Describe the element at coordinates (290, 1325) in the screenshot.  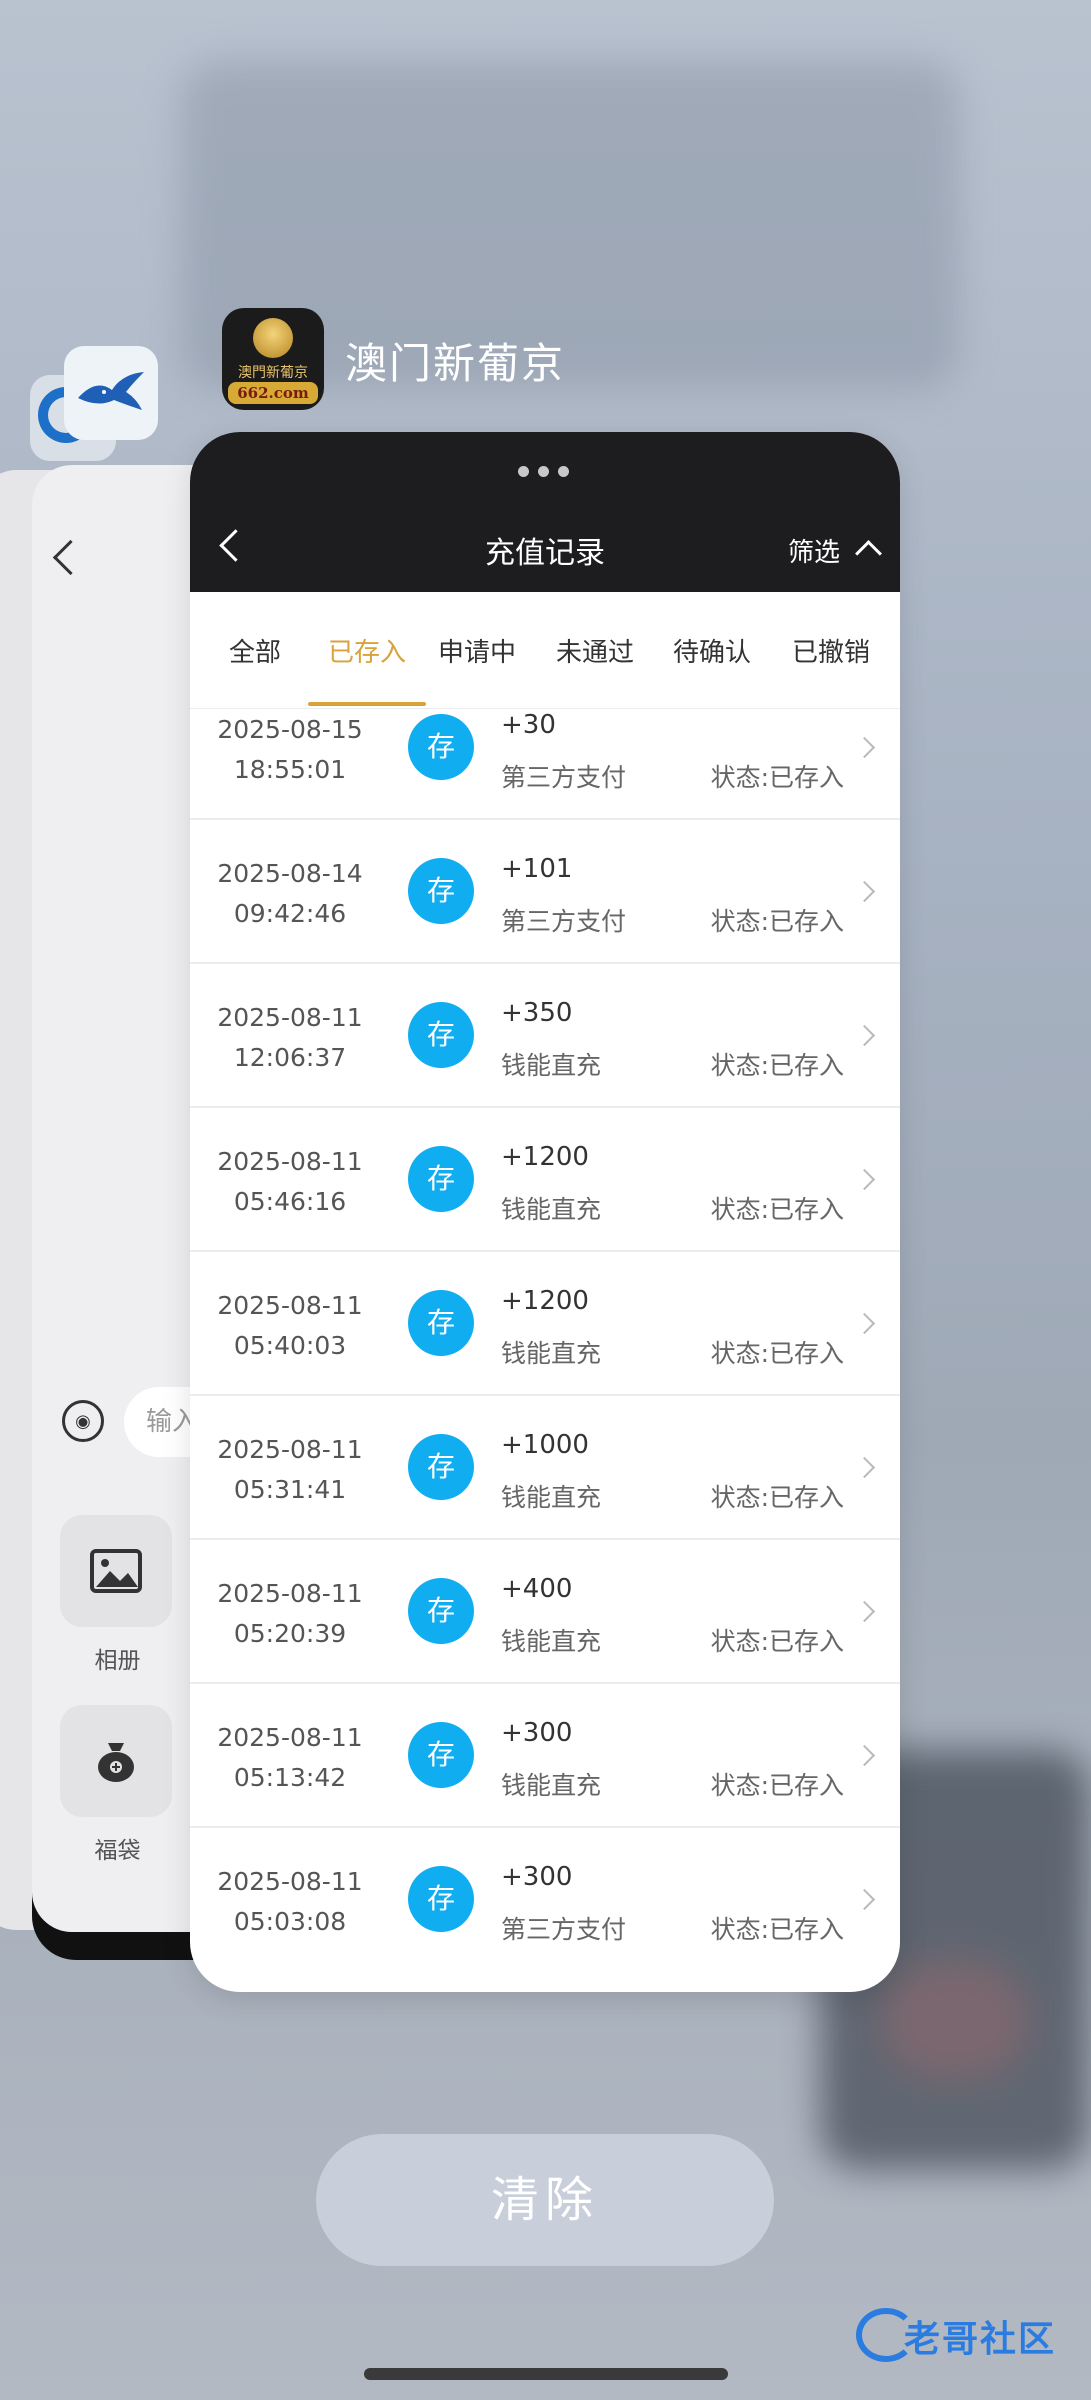
I see `record-datetime: 2025-08-11 05:40:03` at that location.